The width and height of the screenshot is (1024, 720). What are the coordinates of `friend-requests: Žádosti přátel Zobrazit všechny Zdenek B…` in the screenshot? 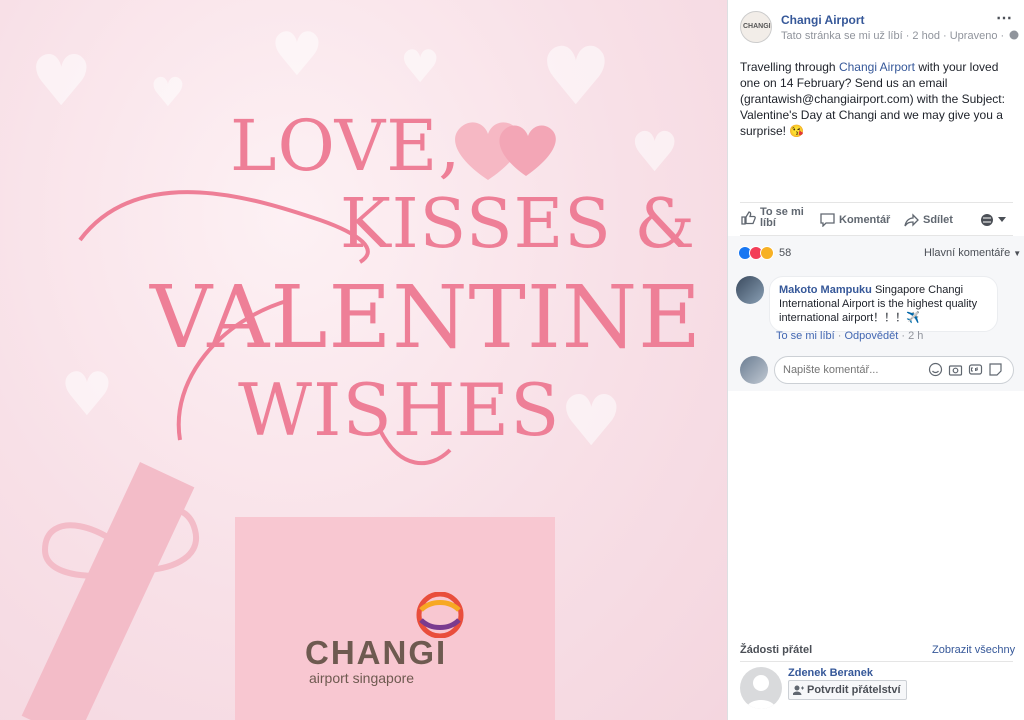 It's located at (876, 677).